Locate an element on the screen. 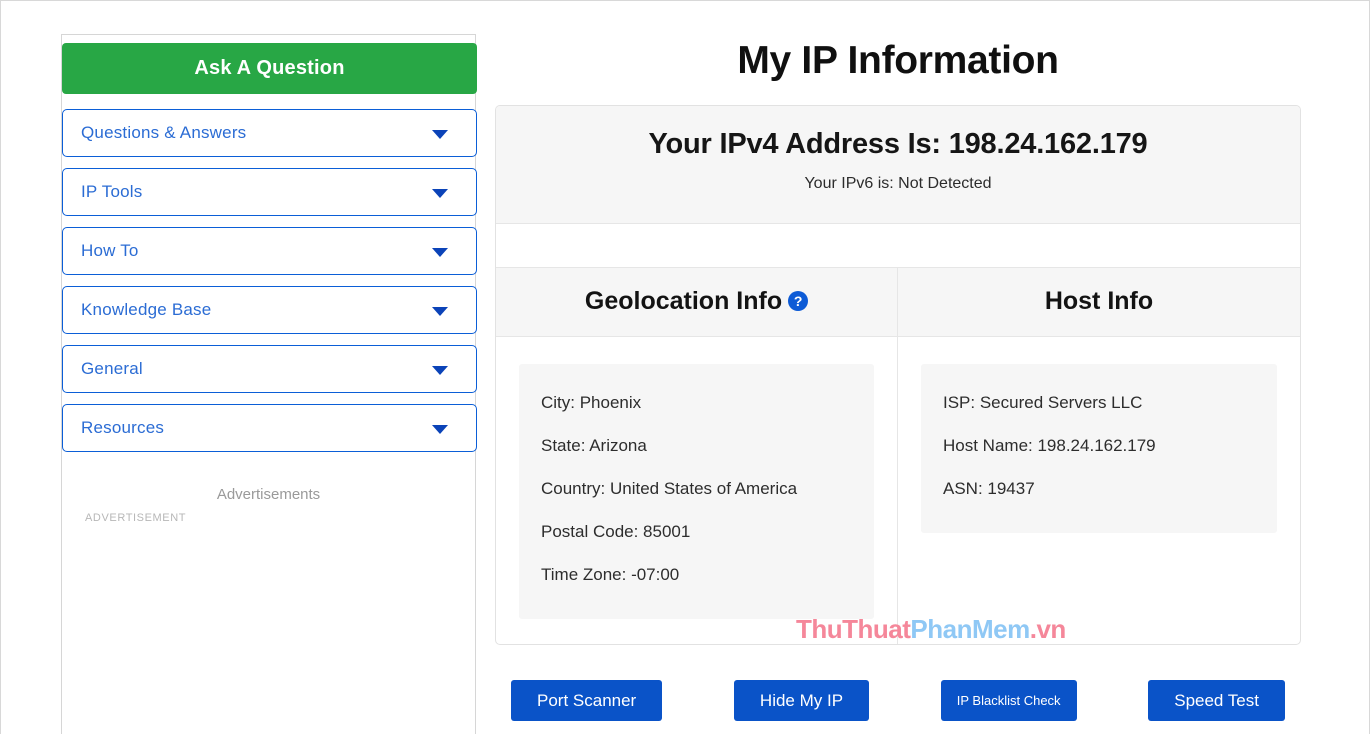 This screenshot has width=1370, height=734. advertisement-small-label: ADVERTISEMENT is located at coordinates (136, 518).